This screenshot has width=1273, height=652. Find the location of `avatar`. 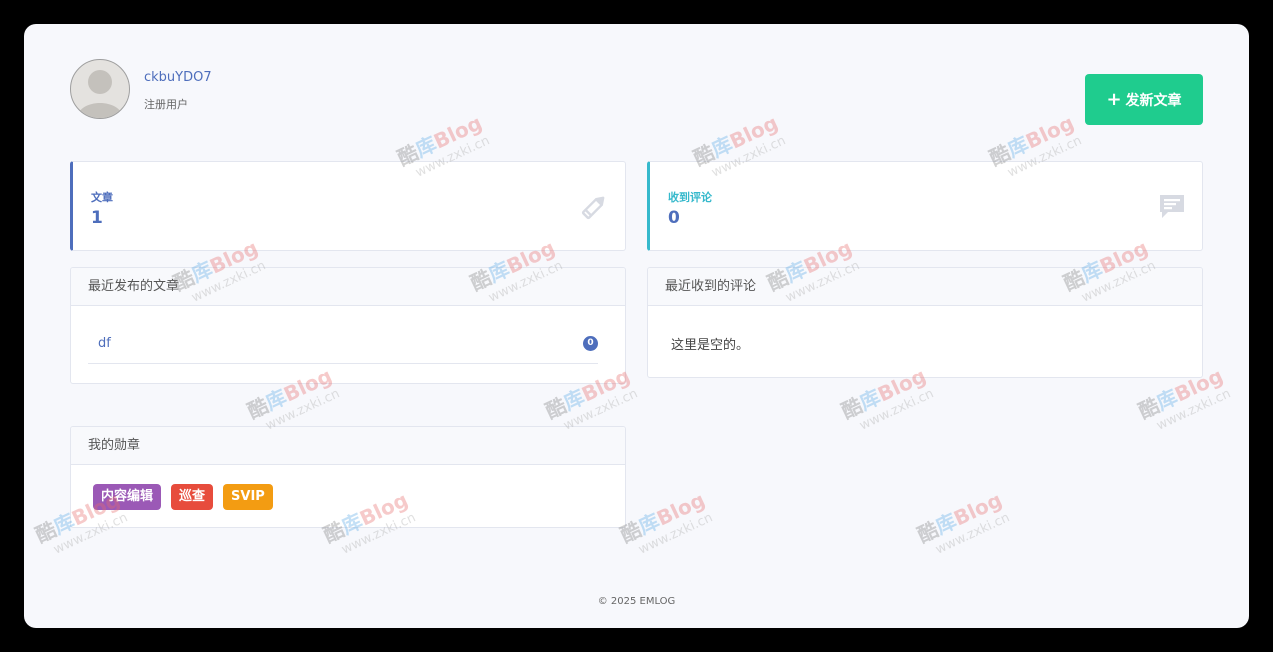

avatar is located at coordinates (100, 89).